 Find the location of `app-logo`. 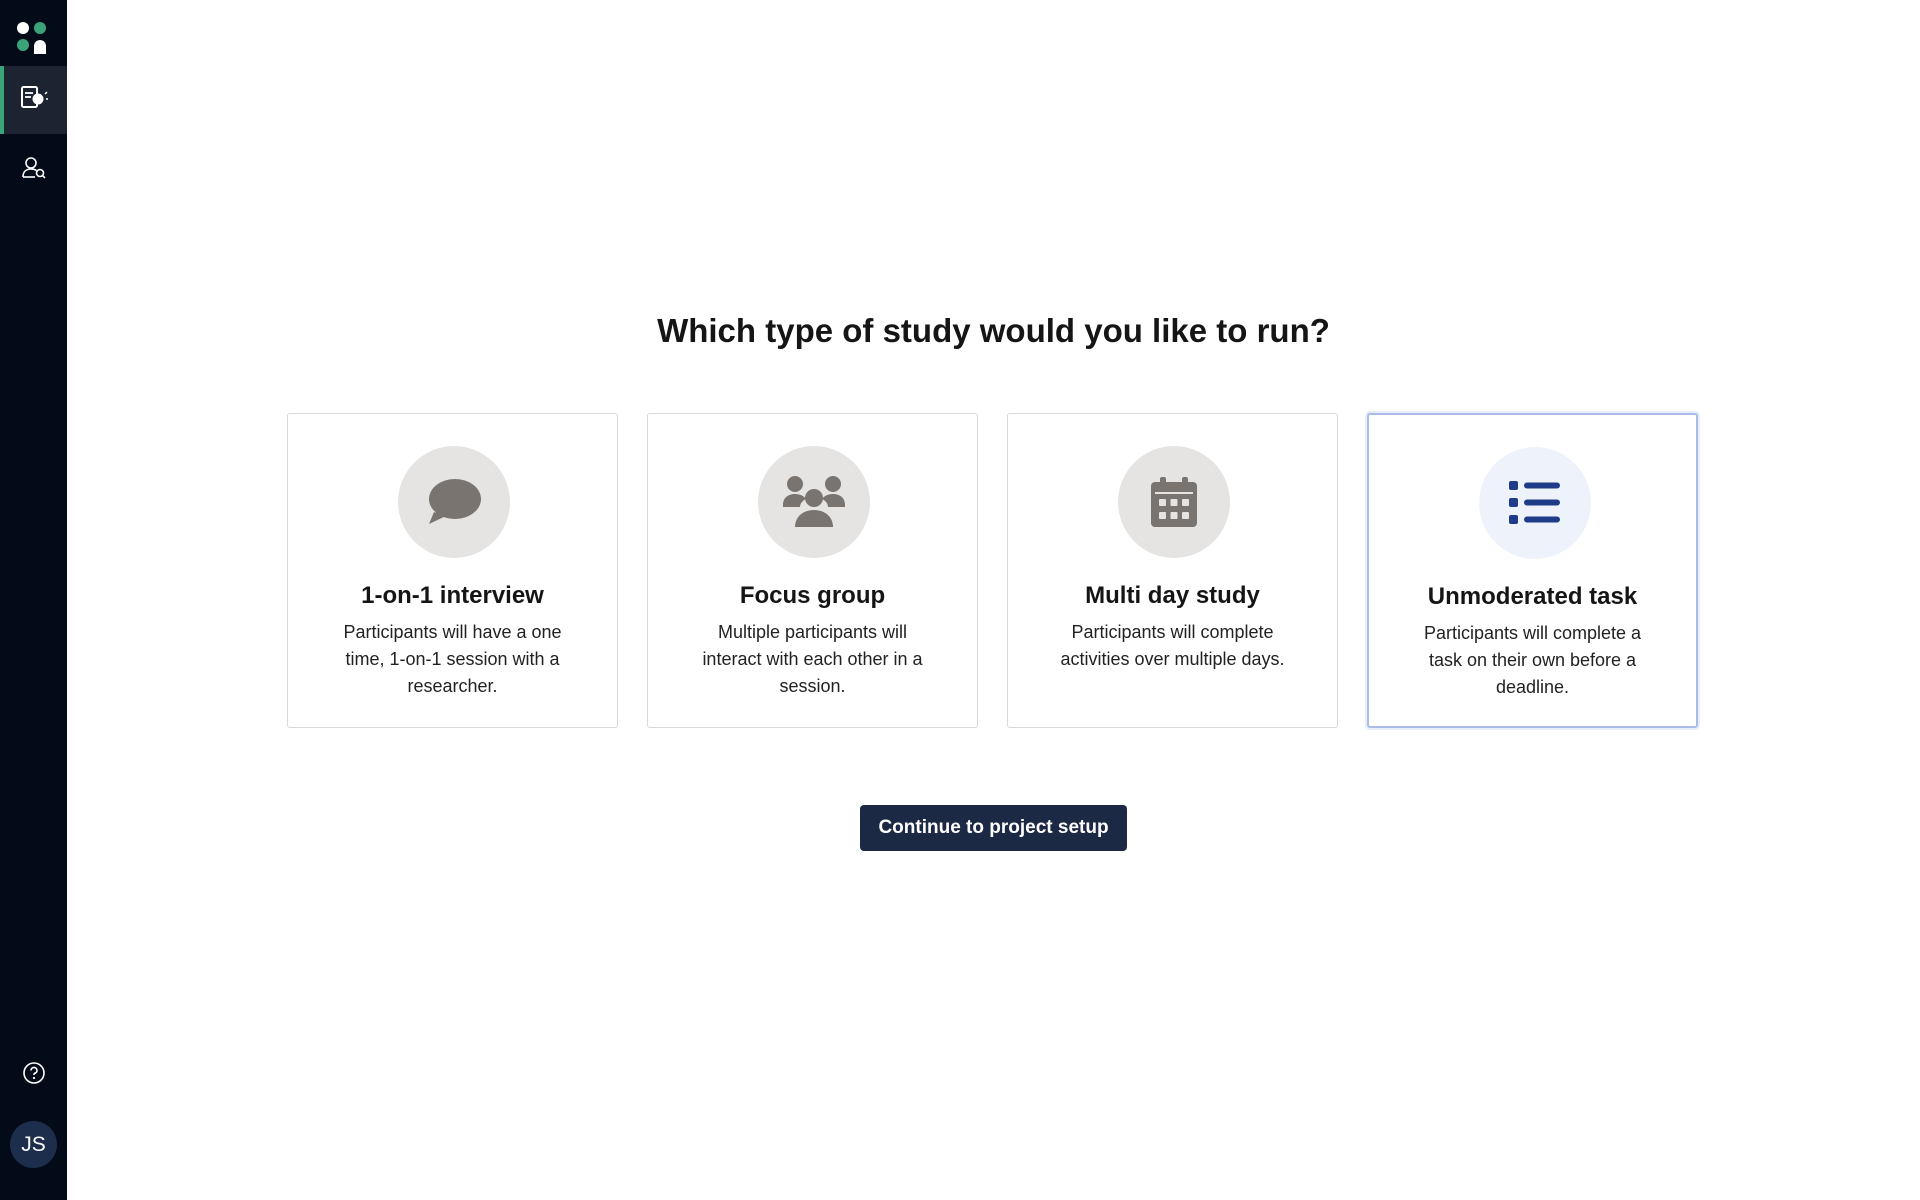

app-logo is located at coordinates (33, 37).